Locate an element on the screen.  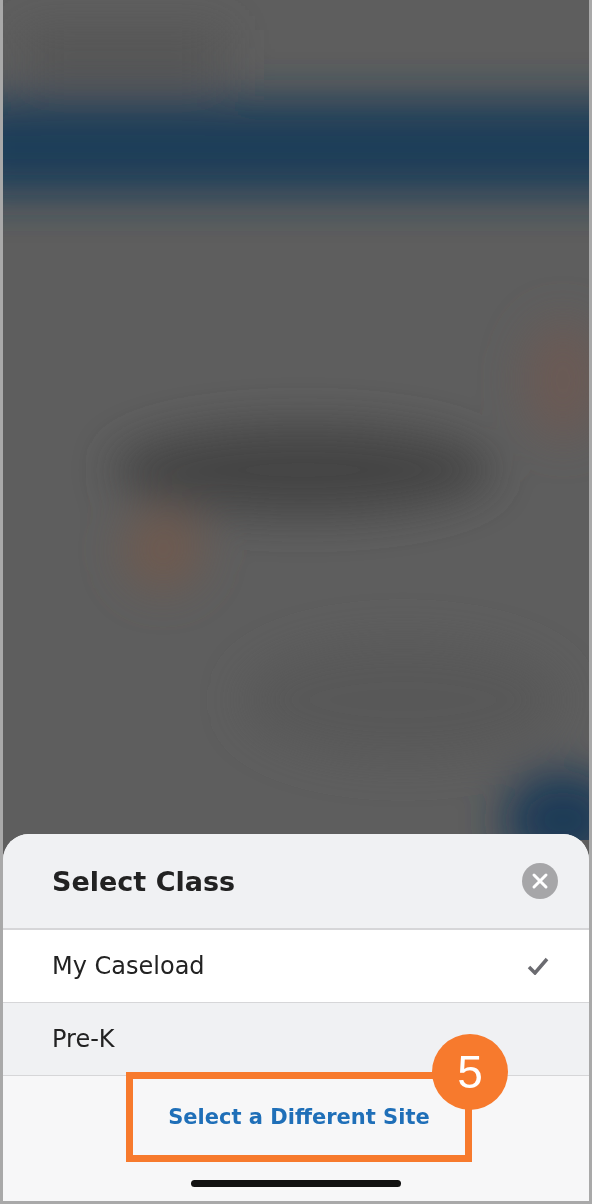
close-button is located at coordinates (540, 881).